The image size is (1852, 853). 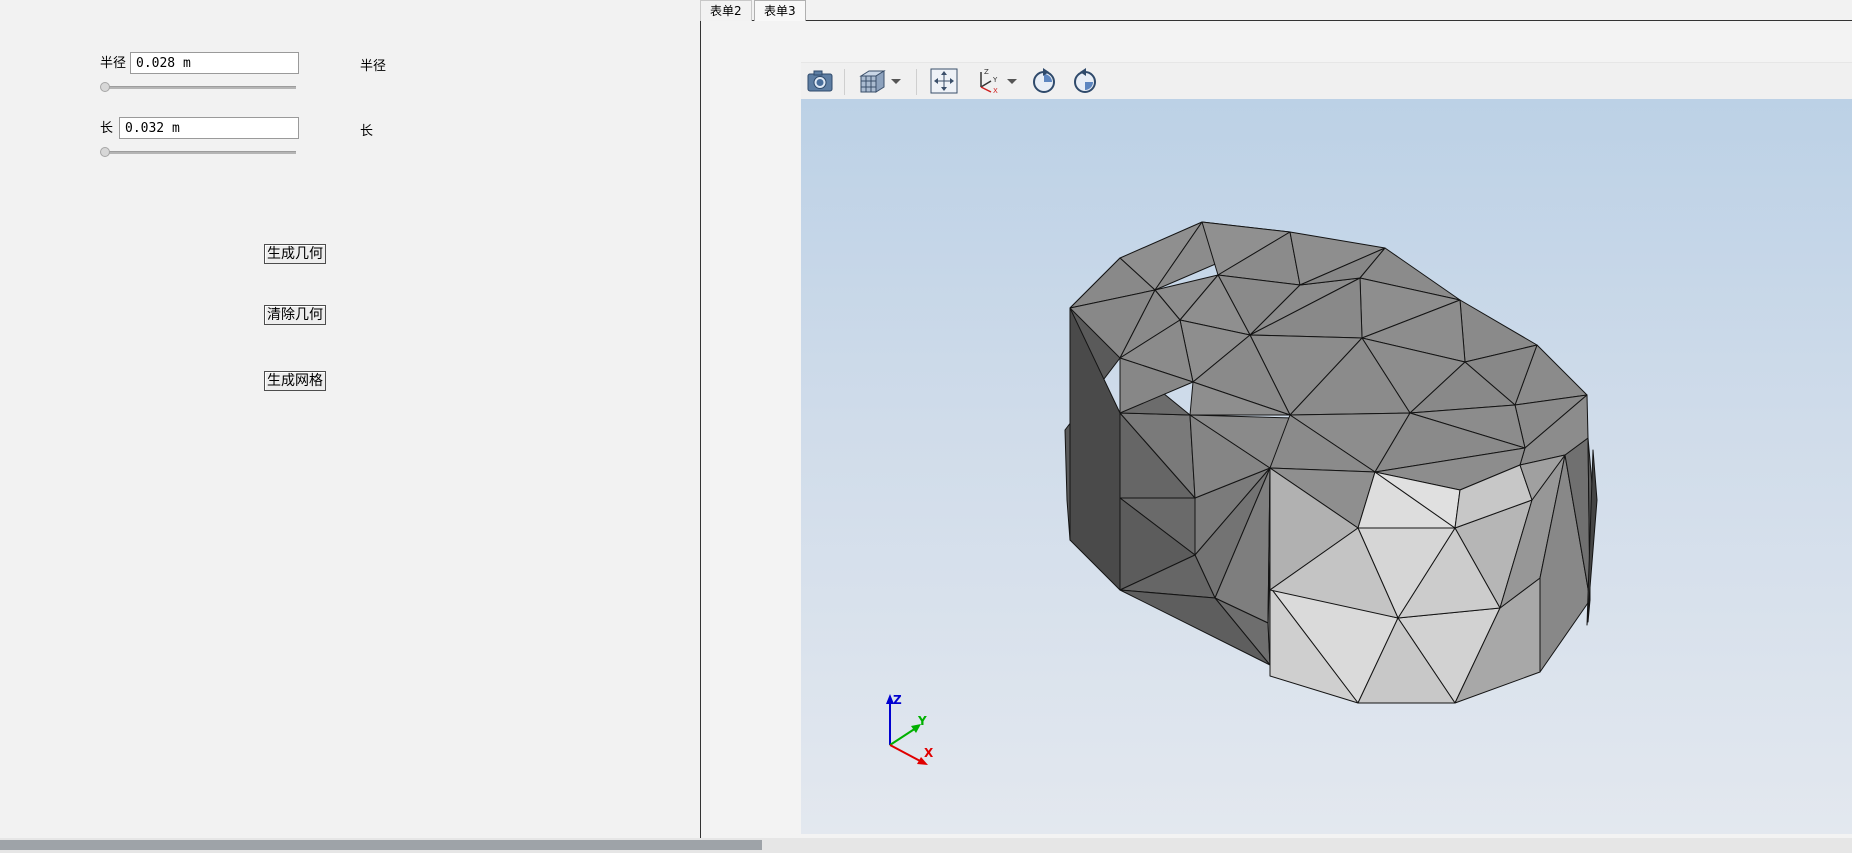 I want to click on axes-orientation-icon: Z Y X, so click(x=988, y=81).